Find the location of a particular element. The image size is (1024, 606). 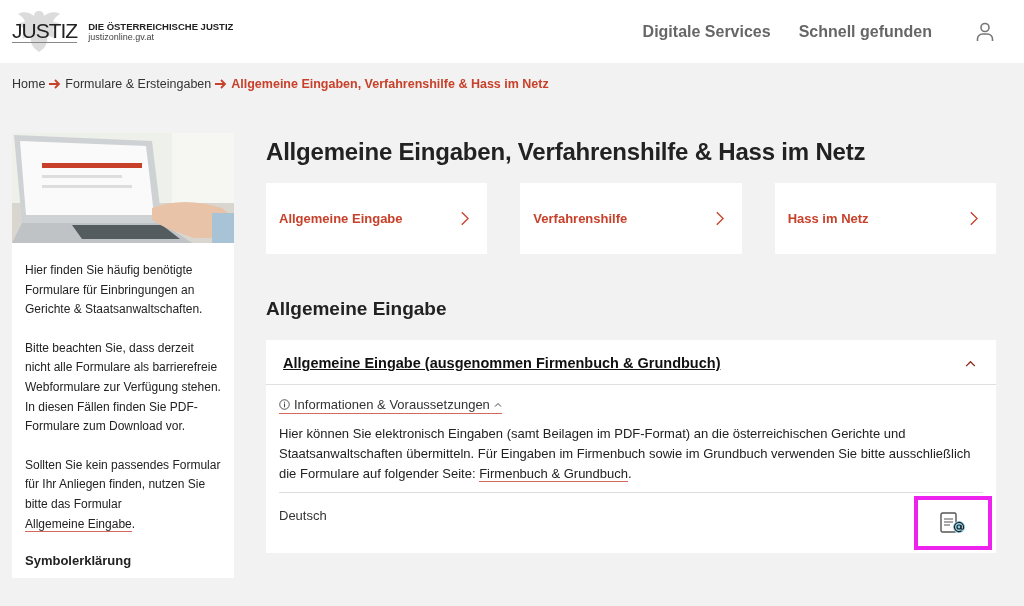

accordion-title: Allgemeine Eingabe (ausgenommen Firmenbuch & Grundbuch) is located at coordinates (502, 363).